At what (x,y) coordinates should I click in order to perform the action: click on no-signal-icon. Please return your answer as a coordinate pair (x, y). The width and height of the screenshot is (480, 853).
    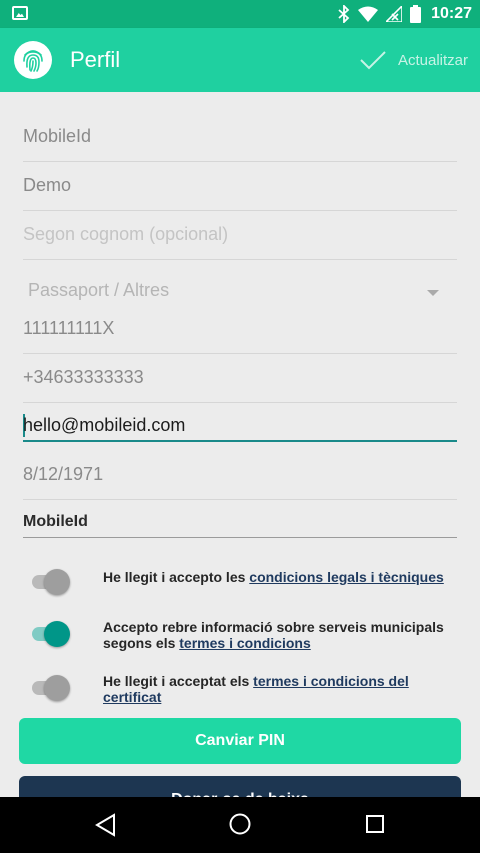
    Looking at the image, I should click on (394, 14).